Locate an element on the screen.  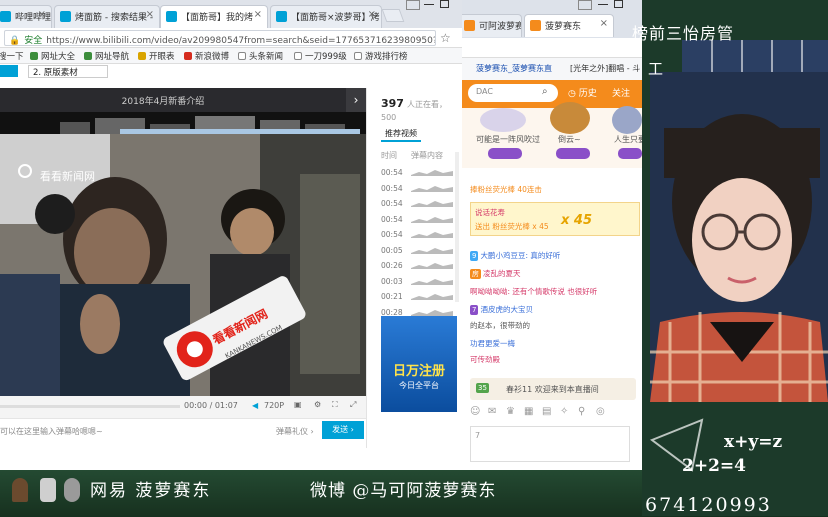
danmu-etiquette-link: 弹幕礼仪 › is located at coordinates (295, 431).